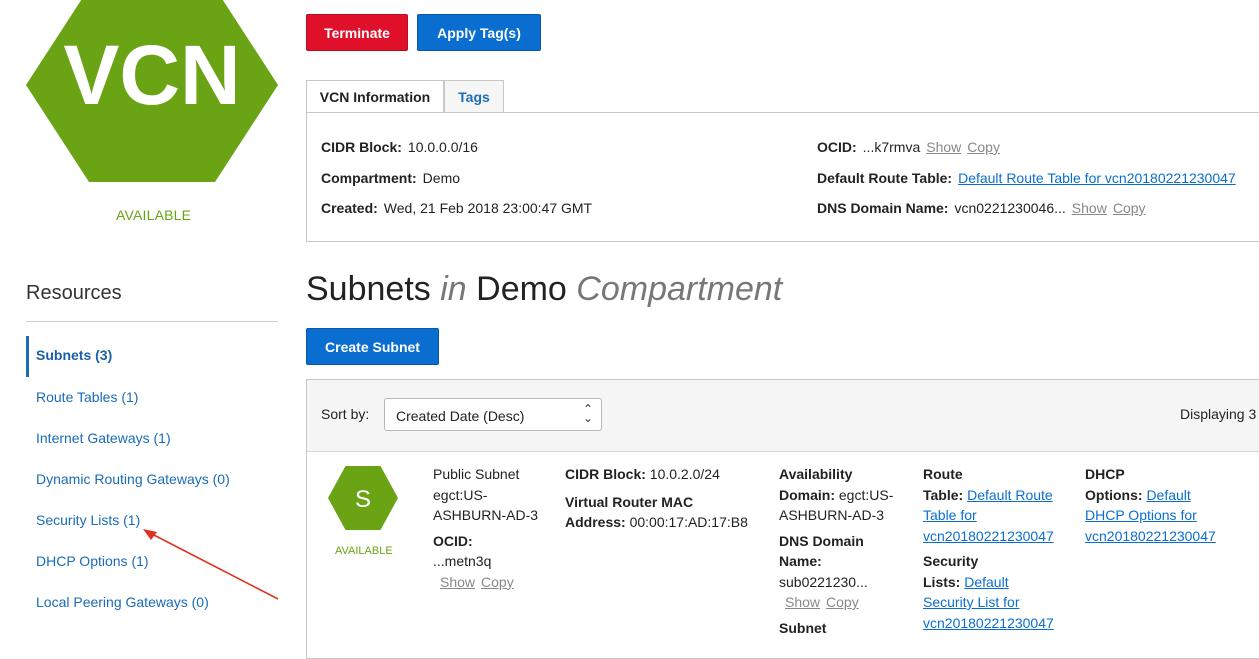  Describe the element at coordinates (479, 32) in the screenshot. I see `apply-tags-button: Apply Tag(s)` at that location.